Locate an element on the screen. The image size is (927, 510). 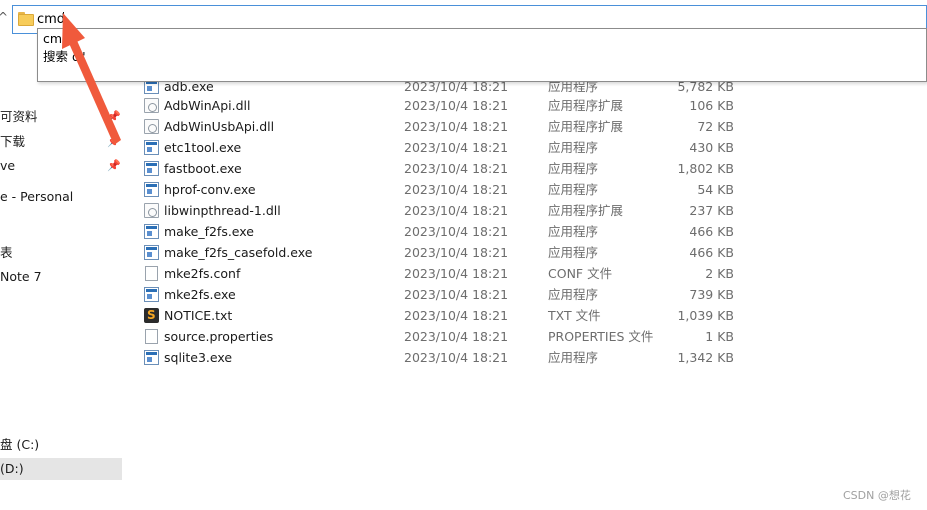
file-row: mke2fs.conf 2023/10/4 18:21 CONF 文件 2 KB is located at coordinates (443, 273).